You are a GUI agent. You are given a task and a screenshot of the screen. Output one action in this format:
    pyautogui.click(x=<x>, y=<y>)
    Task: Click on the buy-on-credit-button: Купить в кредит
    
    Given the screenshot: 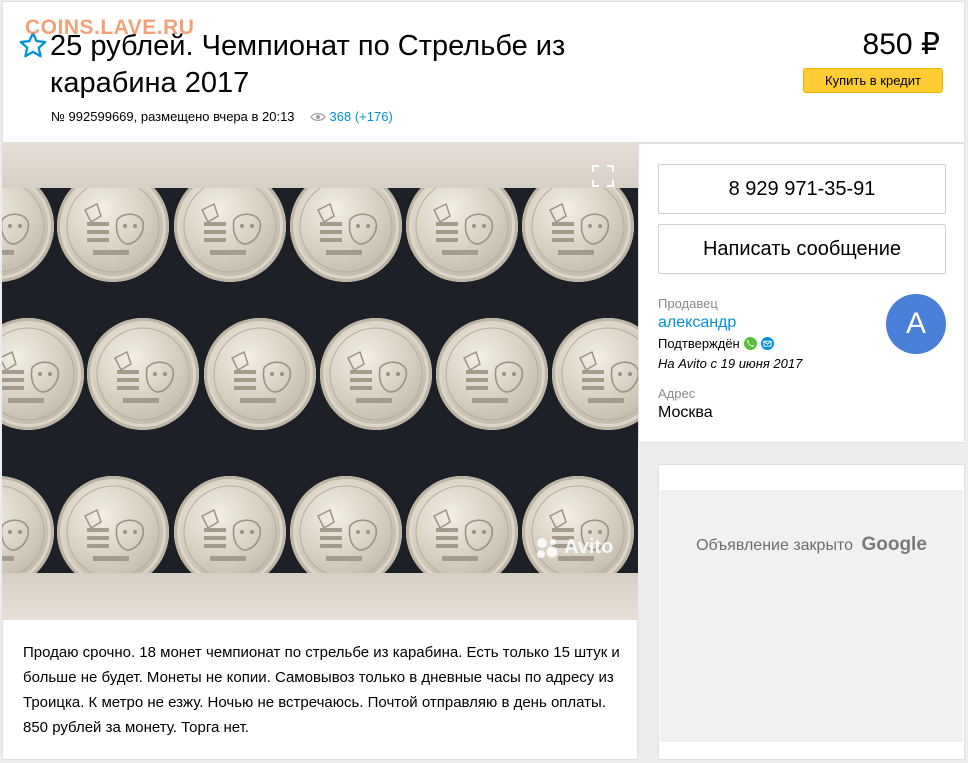 What is the action you would take?
    pyautogui.click(x=873, y=80)
    